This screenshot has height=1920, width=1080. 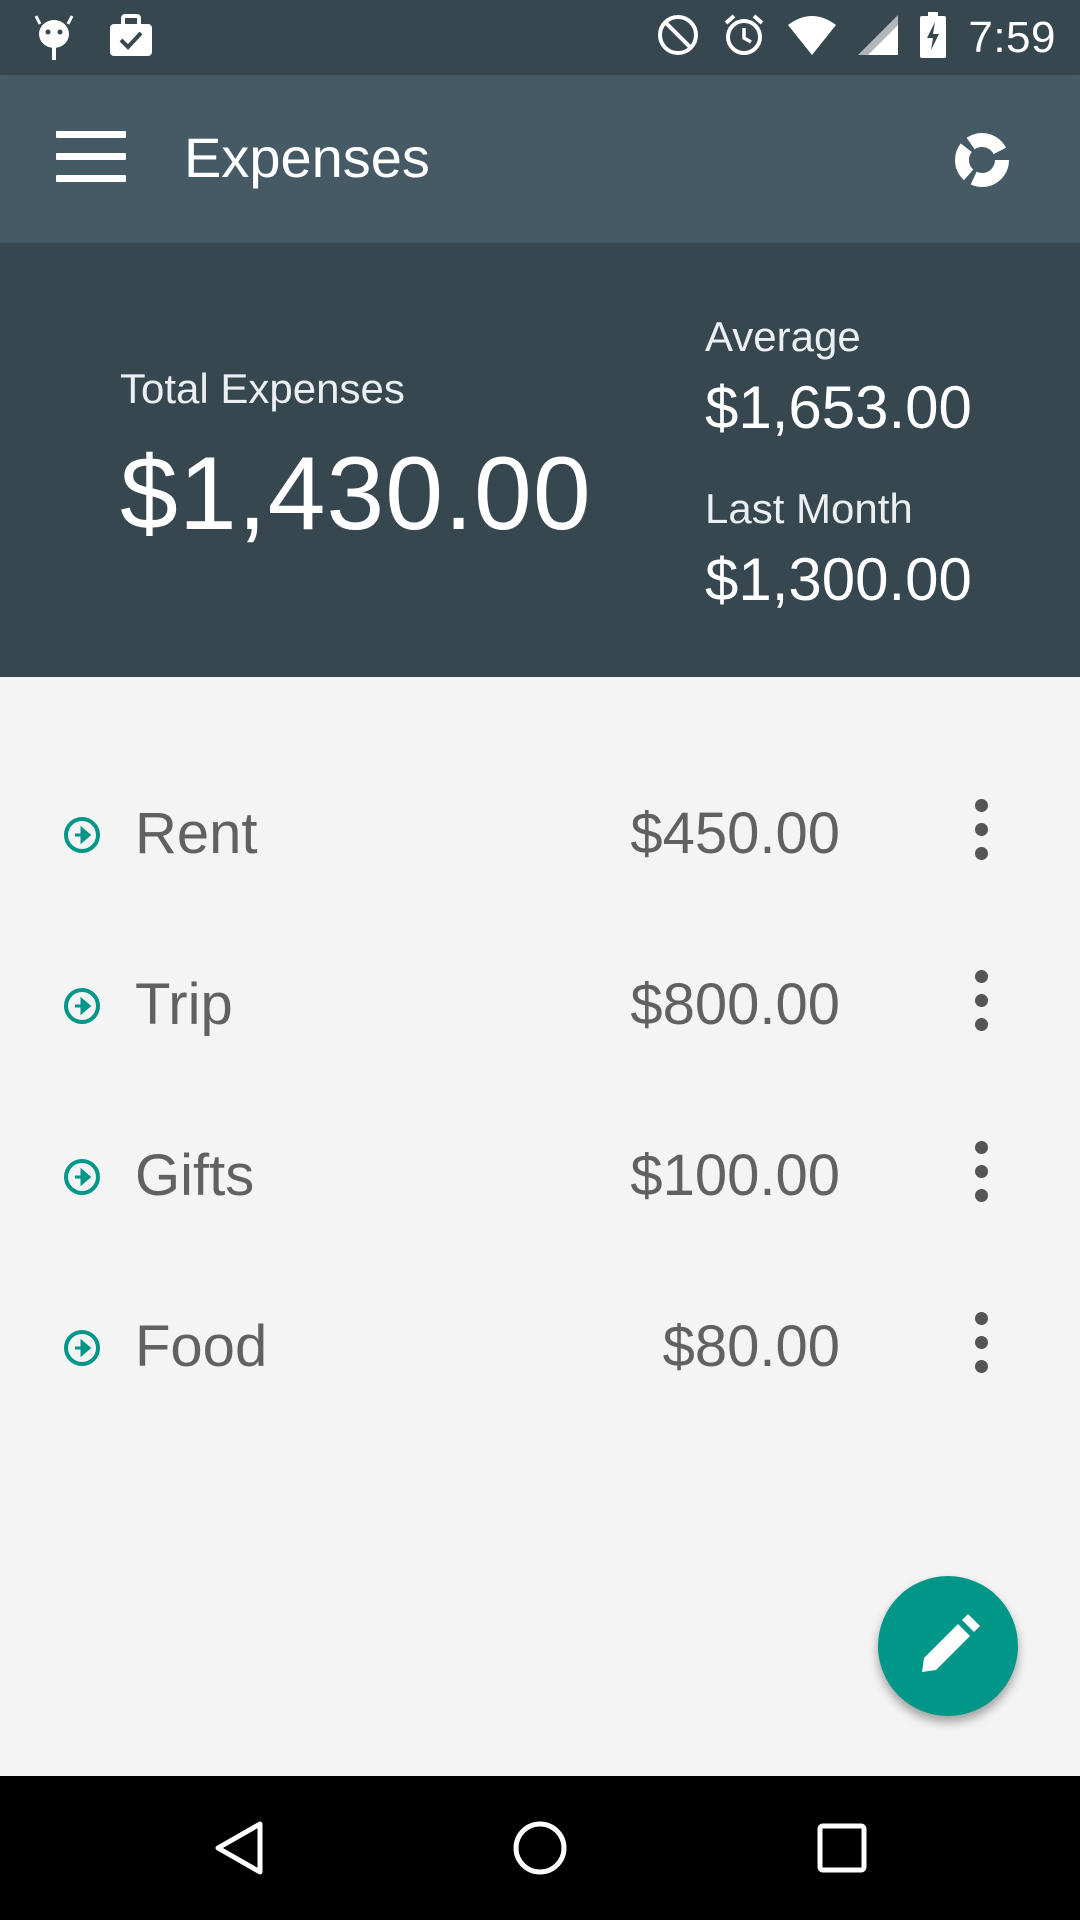 What do you see at coordinates (91, 159) in the screenshot?
I see `hamburger-menu-icon` at bounding box center [91, 159].